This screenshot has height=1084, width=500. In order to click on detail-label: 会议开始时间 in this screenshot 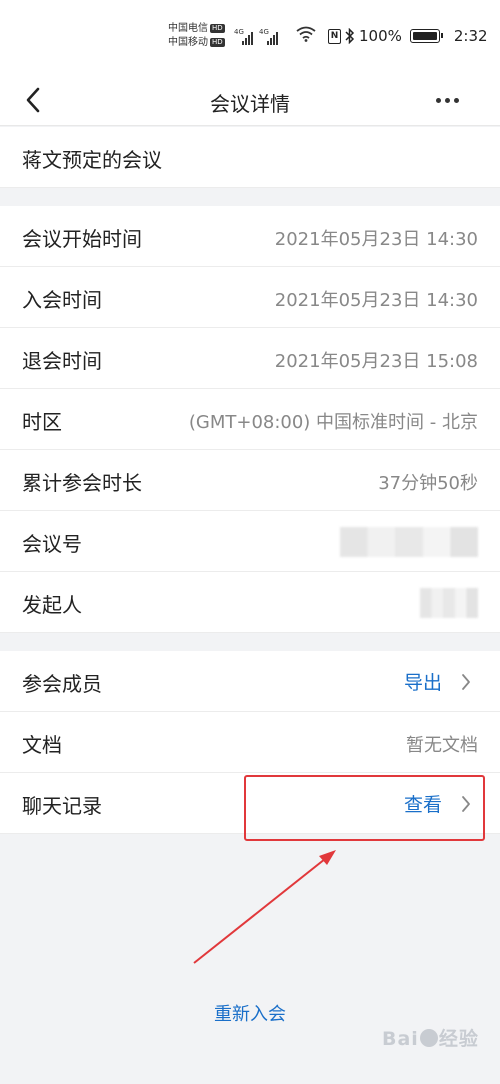, I will do `click(82, 239)`.